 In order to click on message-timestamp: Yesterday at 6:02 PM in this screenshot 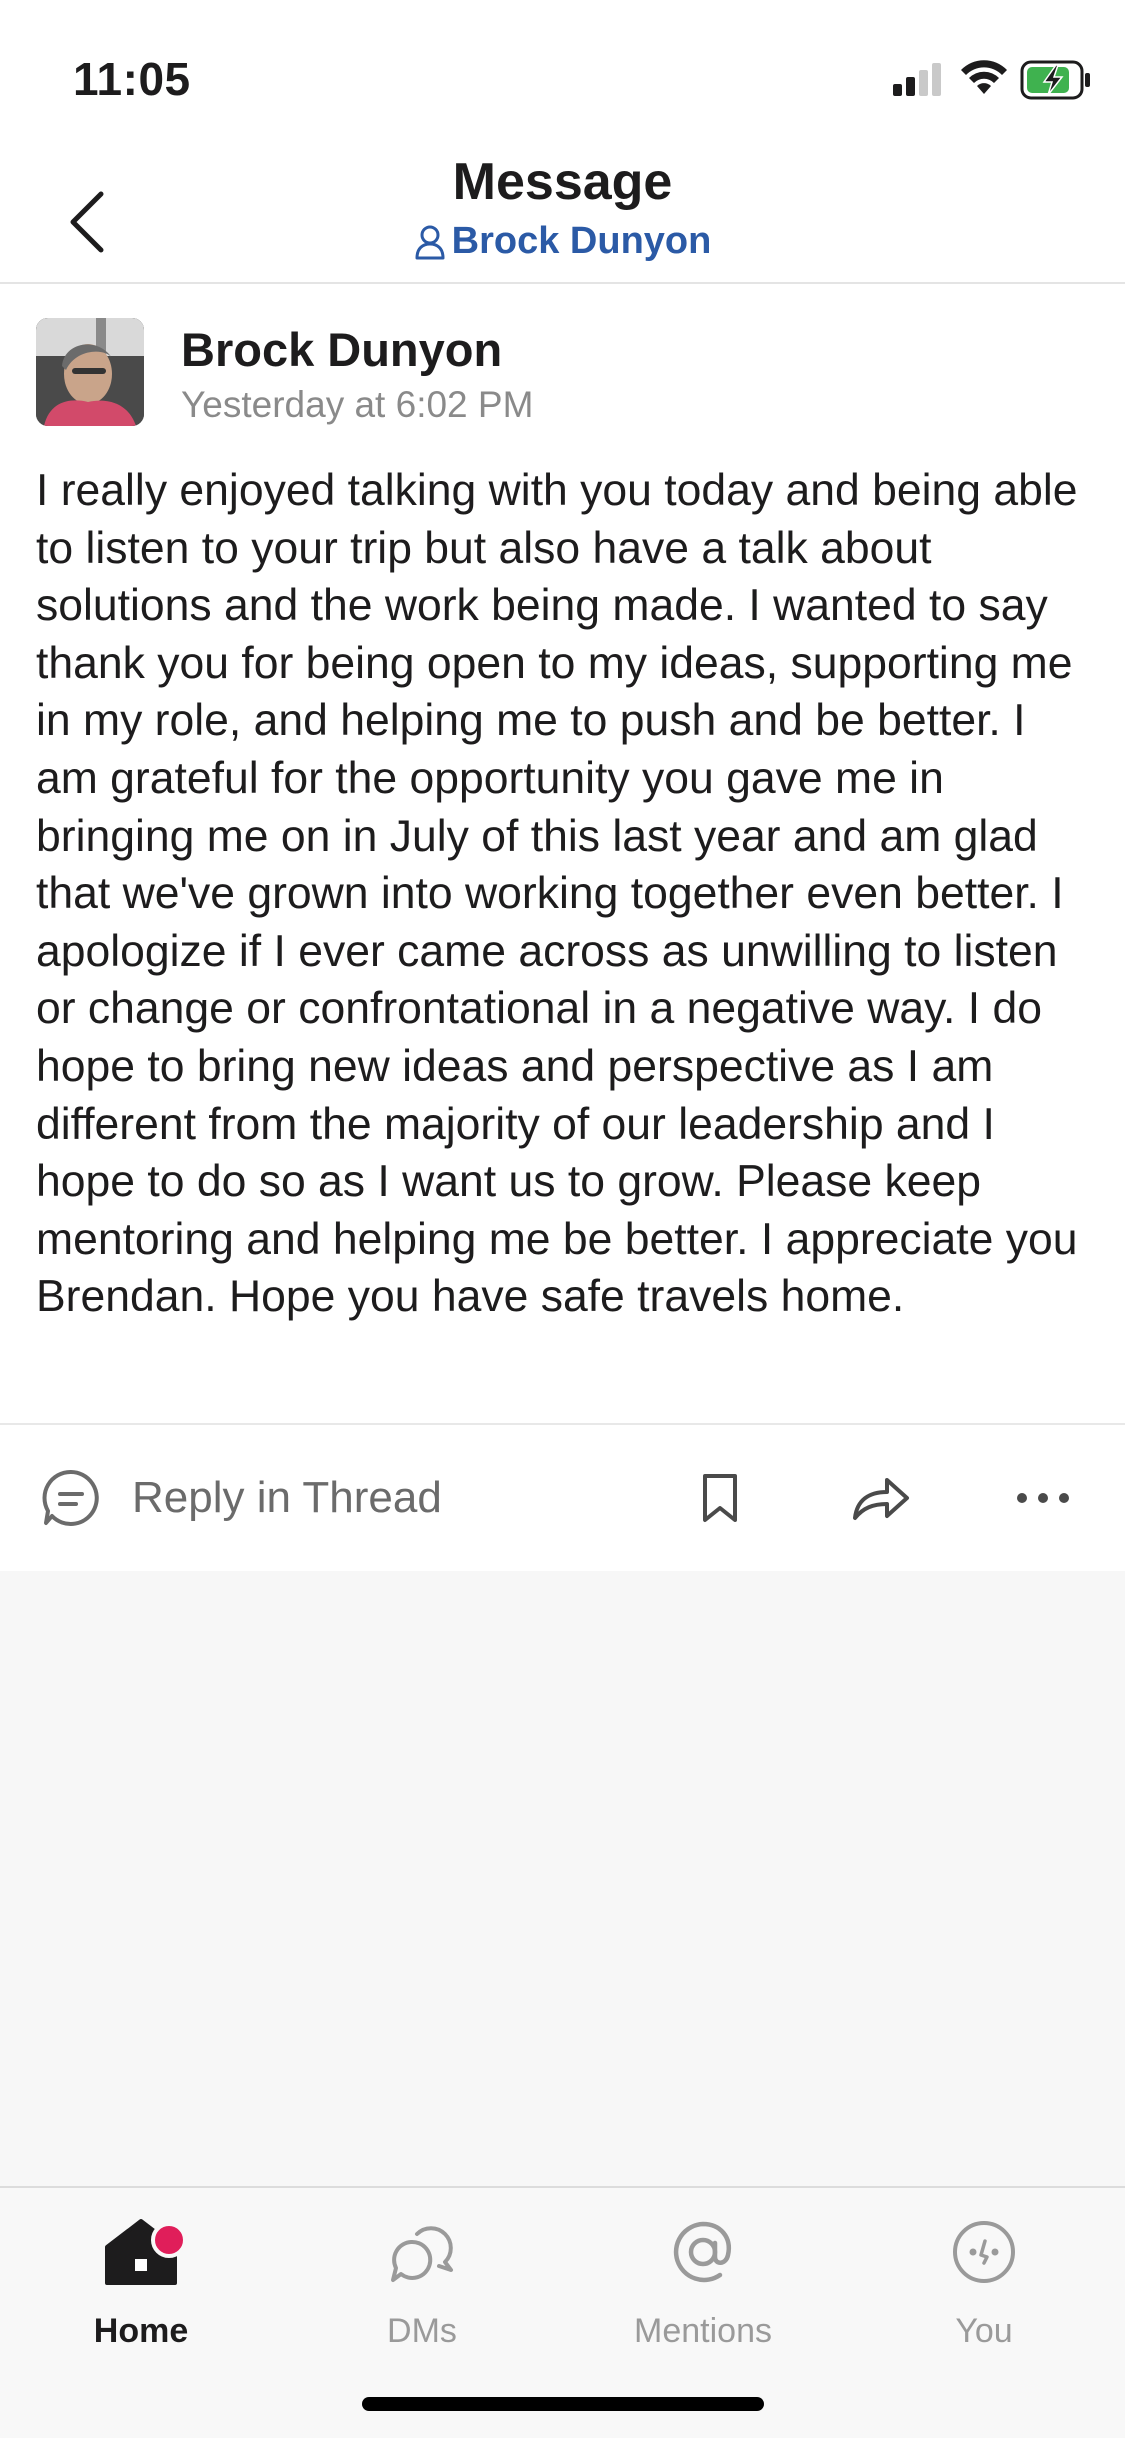, I will do `click(357, 404)`.